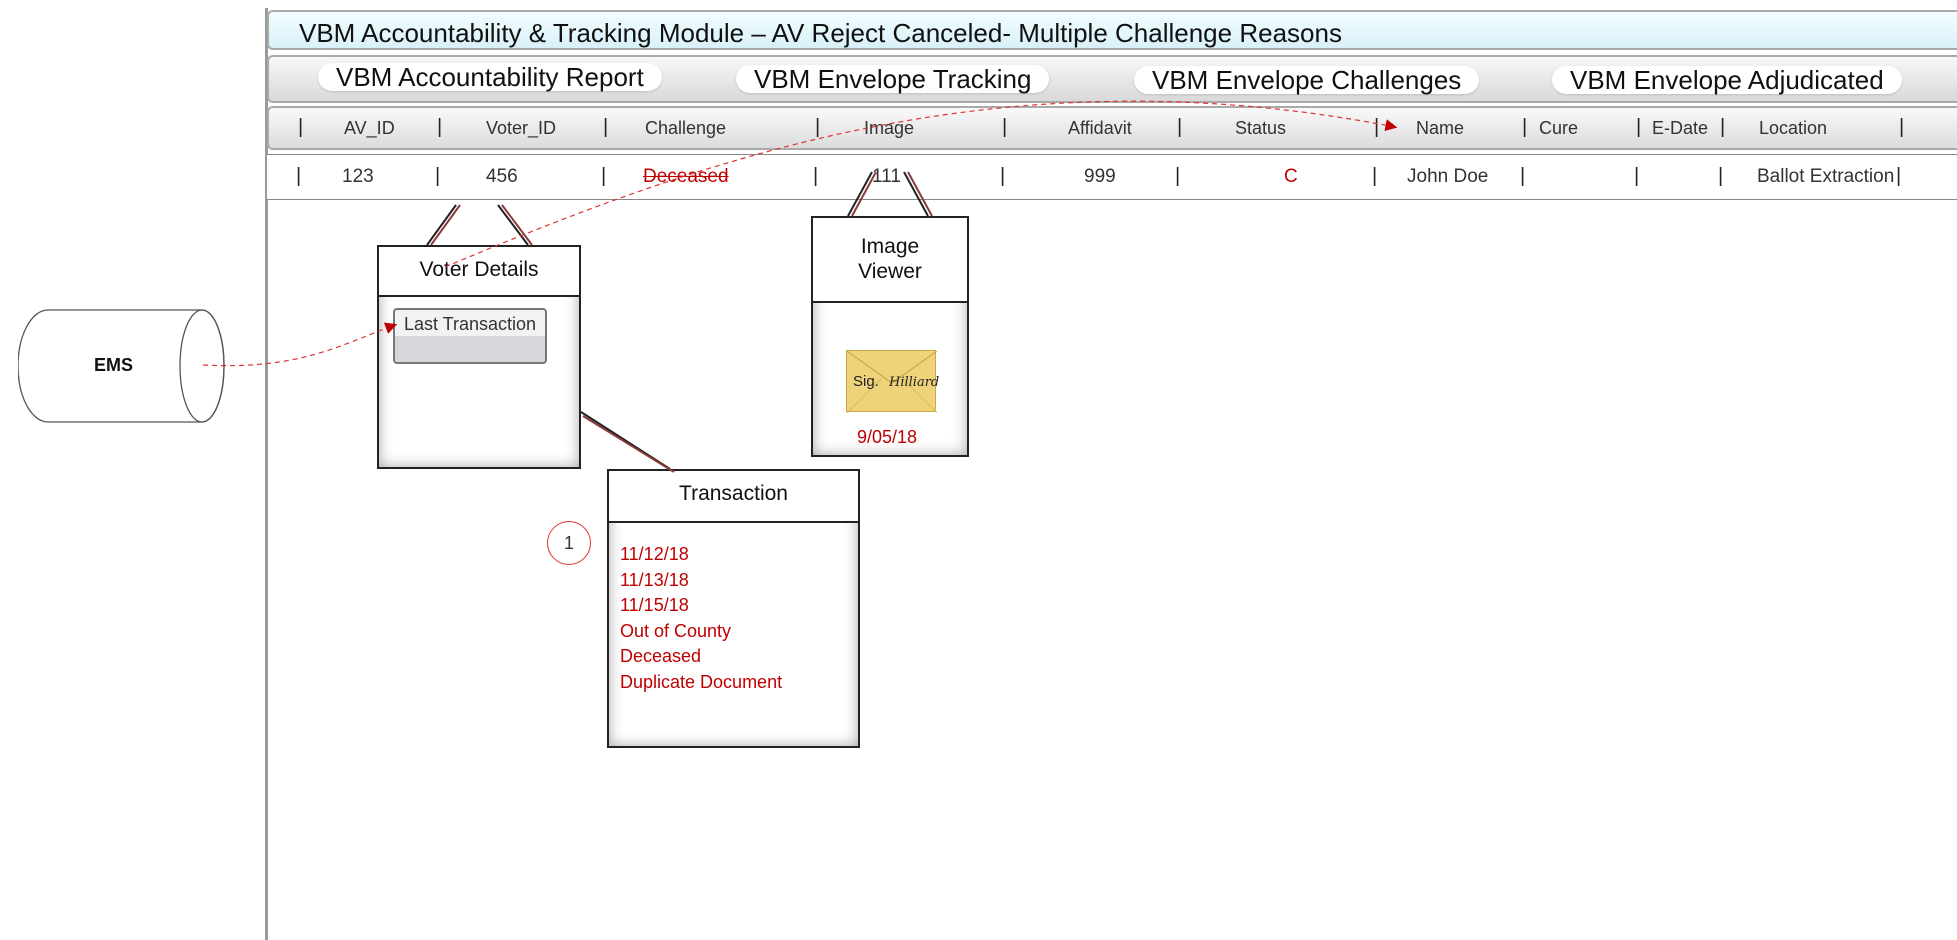 This screenshot has width=1957, height=940. I want to click on step-marker: 1, so click(569, 543).